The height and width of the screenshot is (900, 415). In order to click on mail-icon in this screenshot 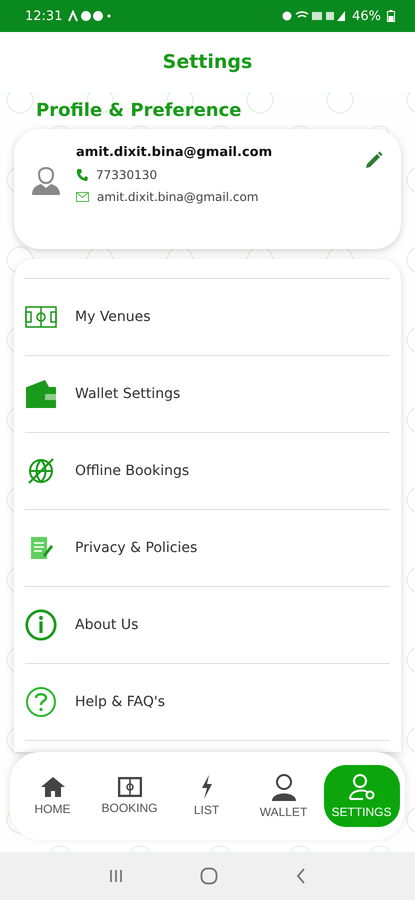, I will do `click(82, 197)`.